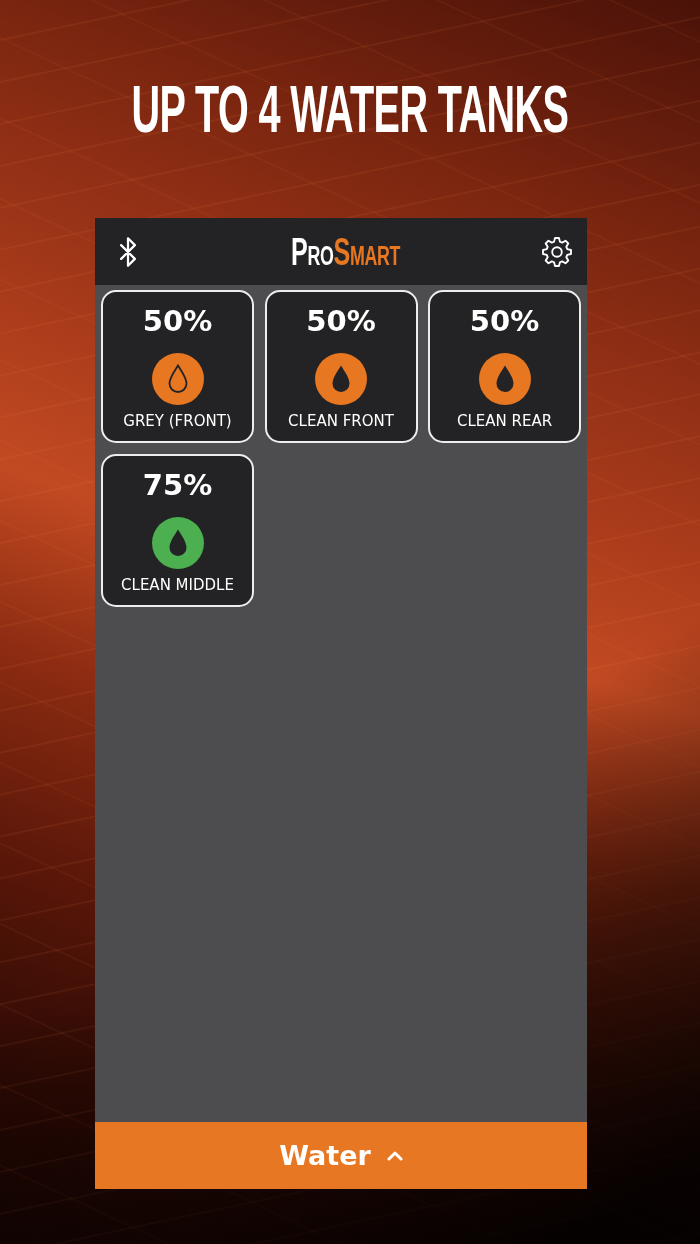 The height and width of the screenshot is (1244, 700). What do you see at coordinates (177, 530) in the screenshot?
I see `tank-tile: 75% CLEAN MIDDLE` at bounding box center [177, 530].